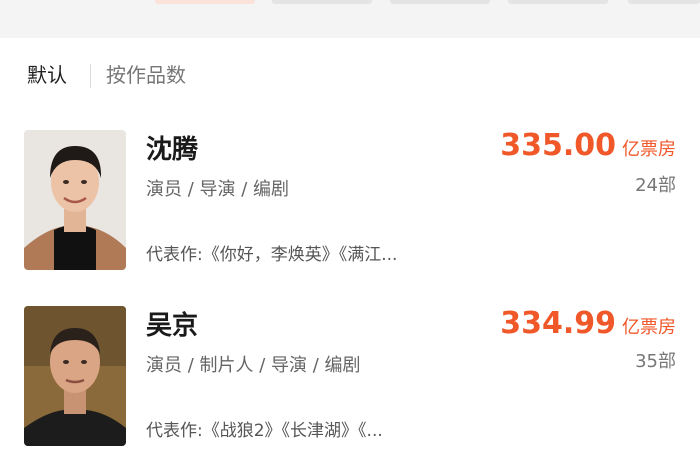 The height and width of the screenshot is (470, 700). What do you see at coordinates (146, 75) in the screenshot?
I see `sort-by-works: 按作品数` at bounding box center [146, 75].